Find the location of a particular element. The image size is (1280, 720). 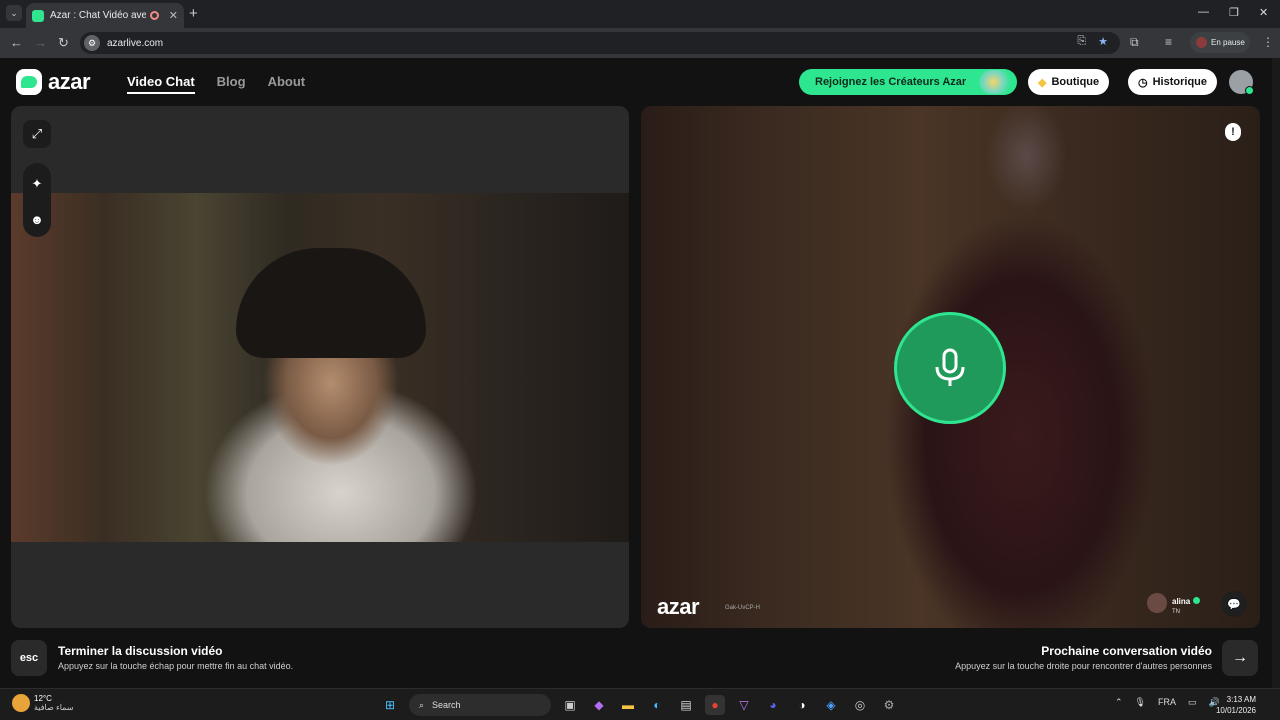

new-tab-button: + is located at coordinates (193, 13).